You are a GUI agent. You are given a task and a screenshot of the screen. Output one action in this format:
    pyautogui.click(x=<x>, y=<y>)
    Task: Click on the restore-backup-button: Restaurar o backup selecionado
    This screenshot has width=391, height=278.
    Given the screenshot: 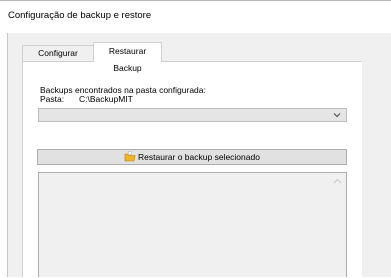 What is the action you would take?
    pyautogui.click(x=192, y=157)
    